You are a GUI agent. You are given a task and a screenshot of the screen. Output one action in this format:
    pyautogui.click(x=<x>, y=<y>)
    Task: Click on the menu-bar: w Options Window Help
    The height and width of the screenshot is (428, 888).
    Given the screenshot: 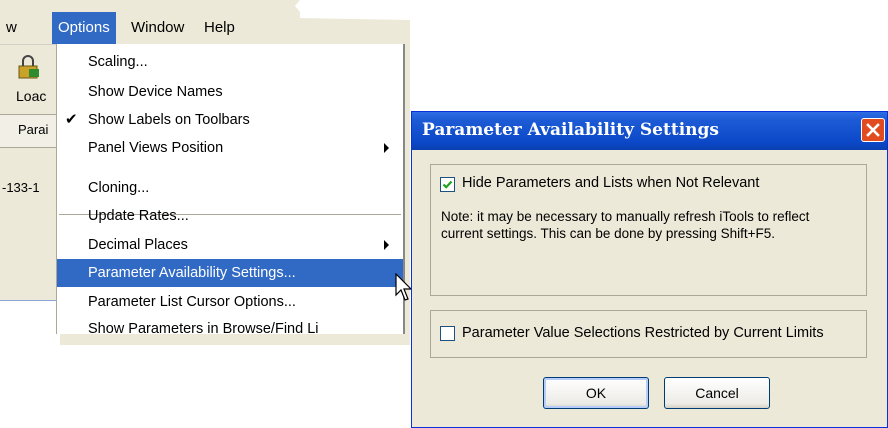 What is the action you would take?
    pyautogui.click(x=150, y=28)
    